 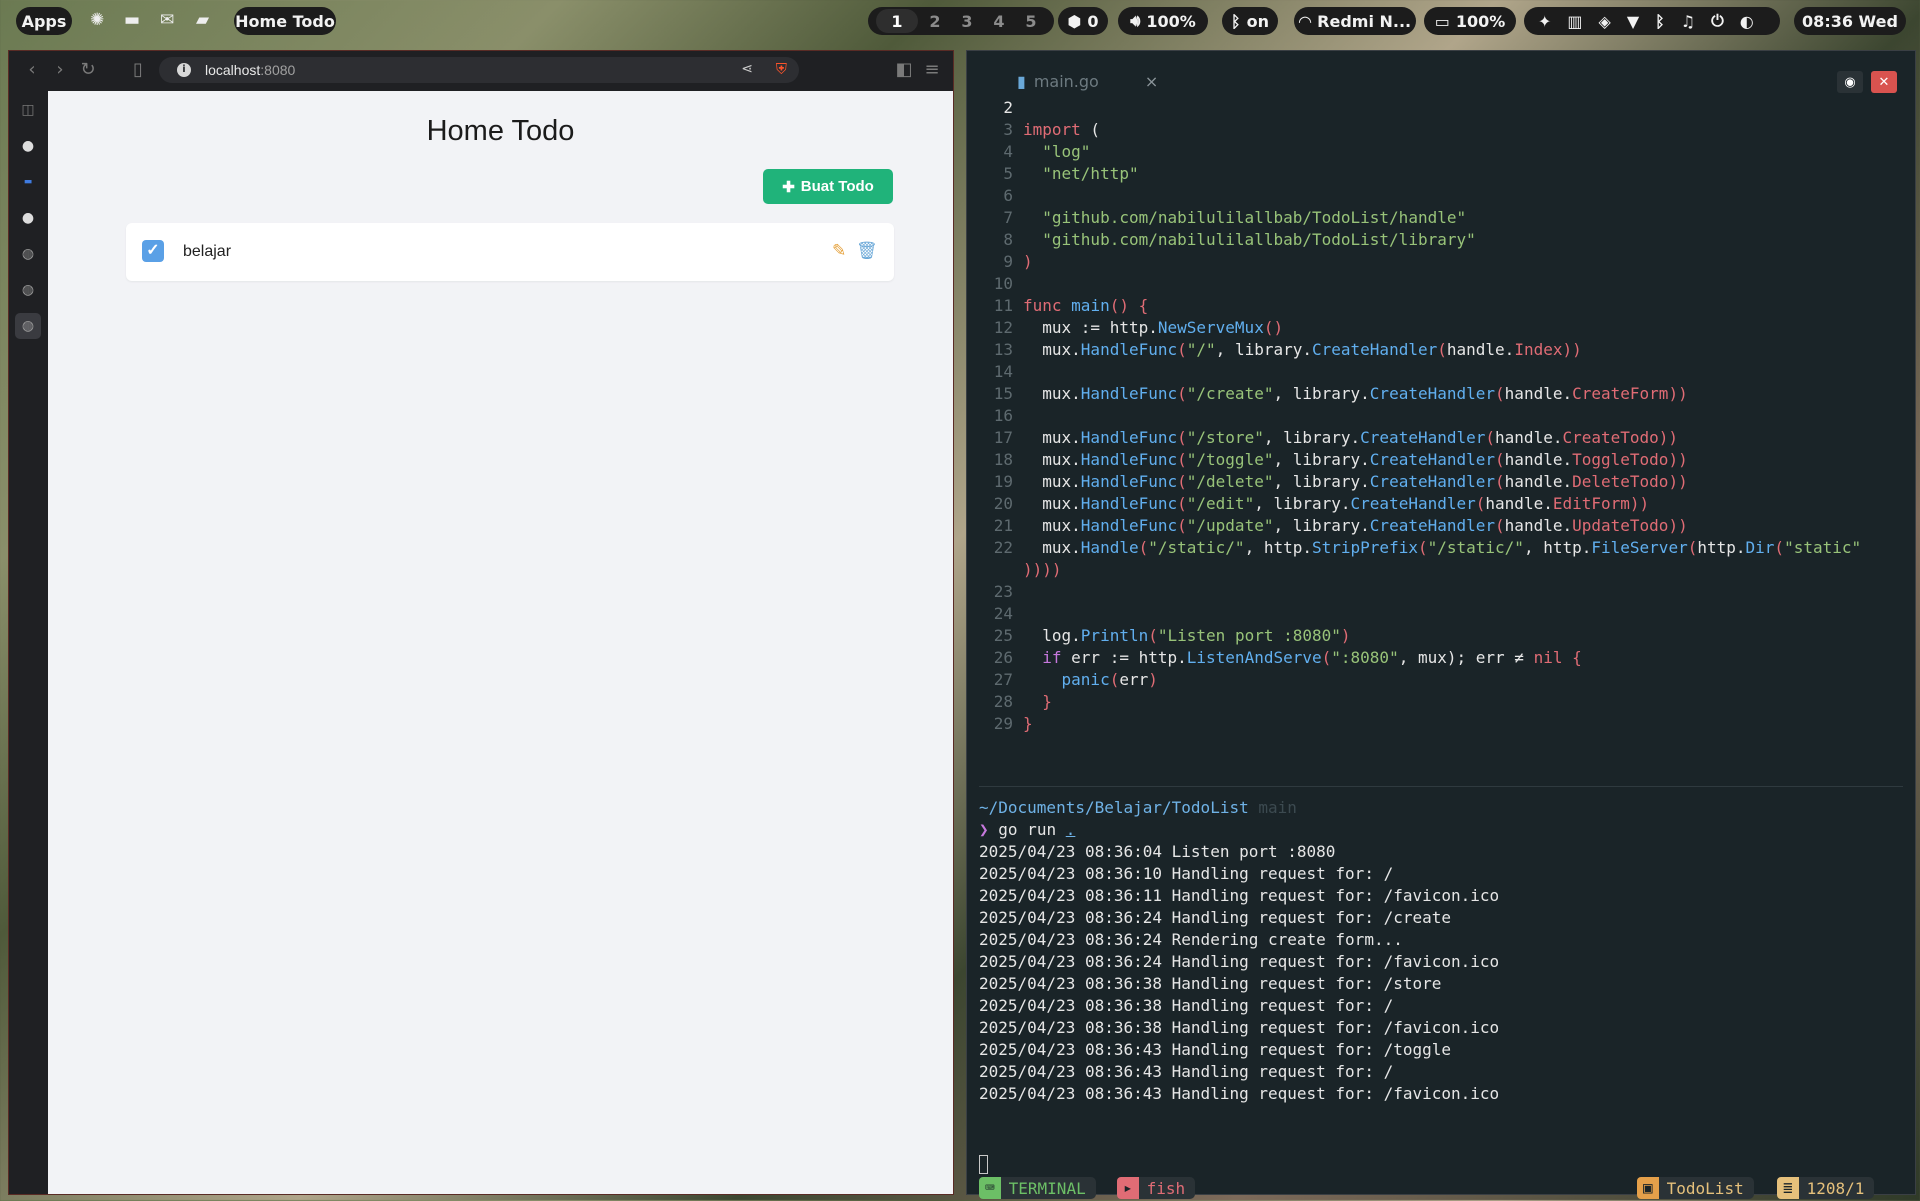 What do you see at coordinates (1620, 525) in the screenshot?
I see `code-token: UpdateTodo` at bounding box center [1620, 525].